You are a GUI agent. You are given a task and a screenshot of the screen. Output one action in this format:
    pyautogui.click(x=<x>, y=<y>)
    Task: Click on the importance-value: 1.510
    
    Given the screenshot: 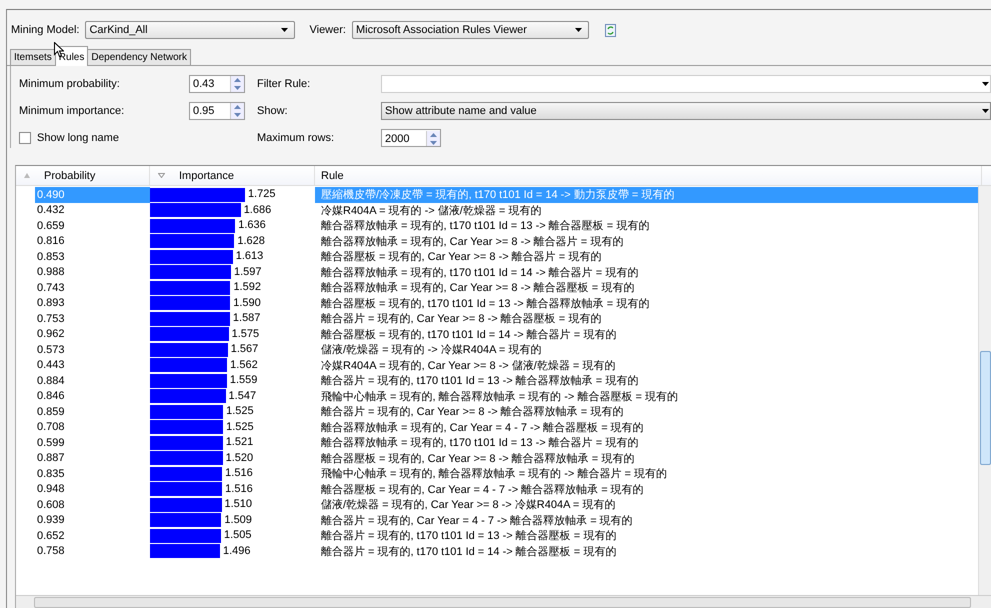 What is the action you would take?
    pyautogui.click(x=238, y=504)
    